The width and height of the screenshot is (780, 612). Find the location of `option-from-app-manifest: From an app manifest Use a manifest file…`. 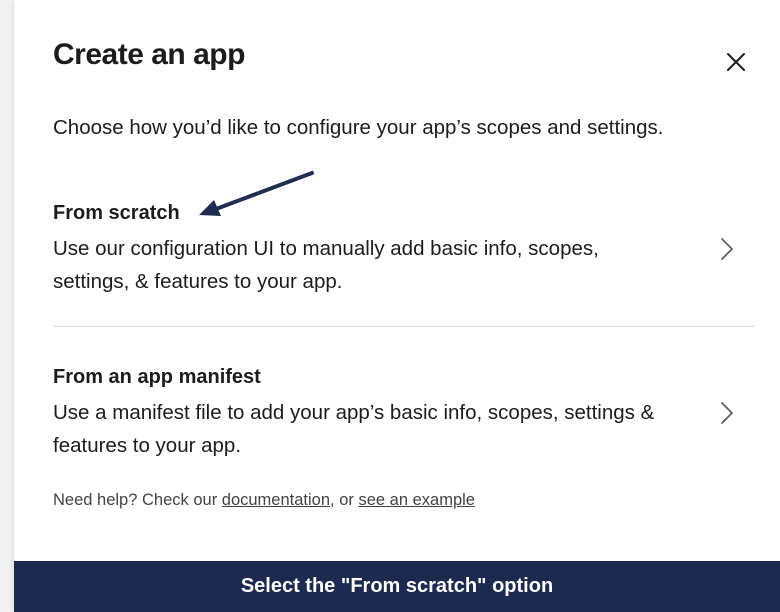

option-from-app-manifest: From an app manifest Use a manifest file… is located at coordinates (404, 414).